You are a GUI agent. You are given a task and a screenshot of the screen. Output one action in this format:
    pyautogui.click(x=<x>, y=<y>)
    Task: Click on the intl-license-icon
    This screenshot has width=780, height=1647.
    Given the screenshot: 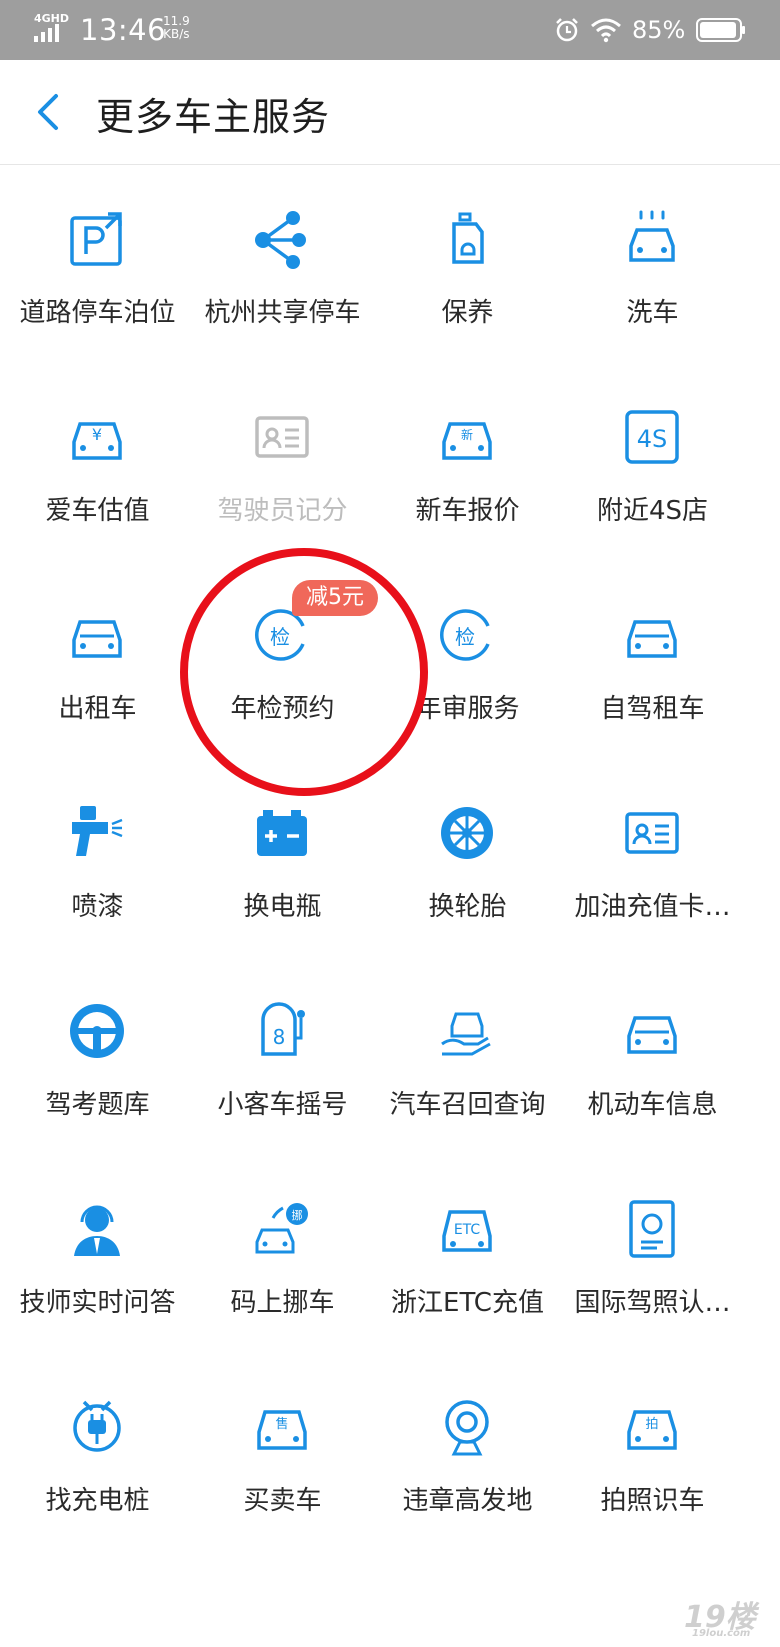 What is the action you would take?
    pyautogui.click(x=652, y=1229)
    